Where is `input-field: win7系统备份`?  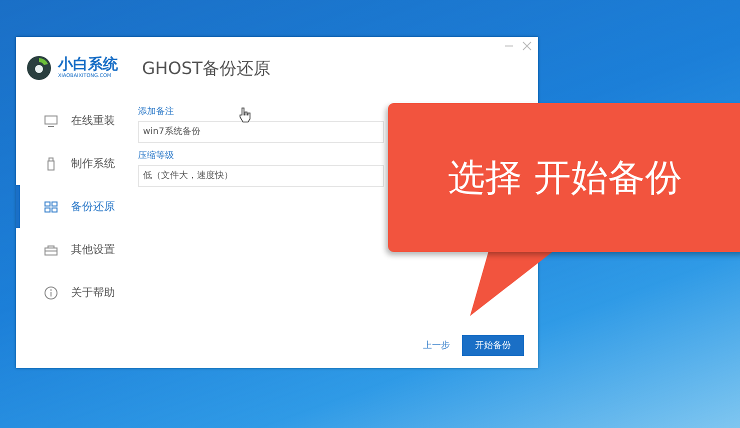
input-field: win7系统备份 is located at coordinates (261, 132).